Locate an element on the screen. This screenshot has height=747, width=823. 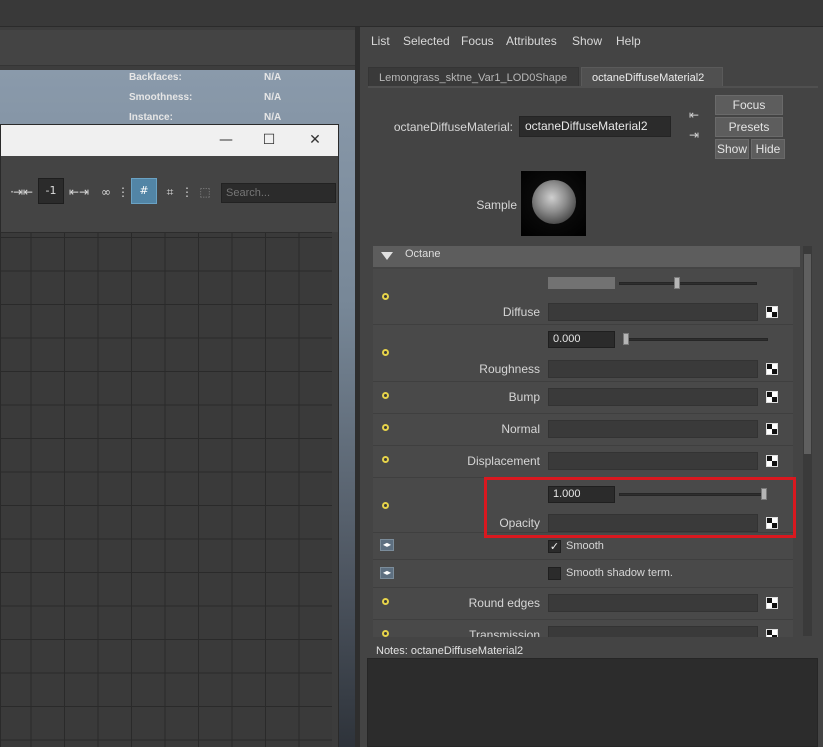
frame-all-icon: ⬚ is located at coordinates (205, 192).